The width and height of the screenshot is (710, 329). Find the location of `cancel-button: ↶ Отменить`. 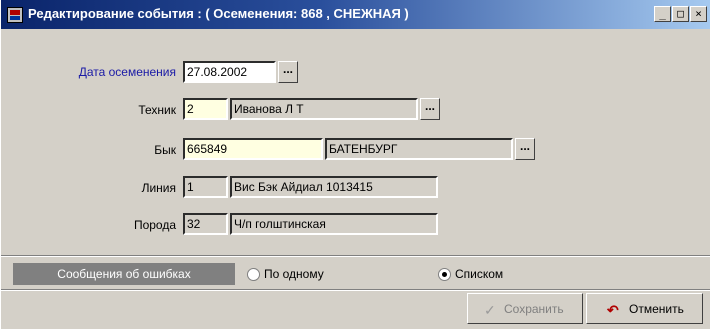

cancel-button: ↶ Отменить is located at coordinates (644, 308).